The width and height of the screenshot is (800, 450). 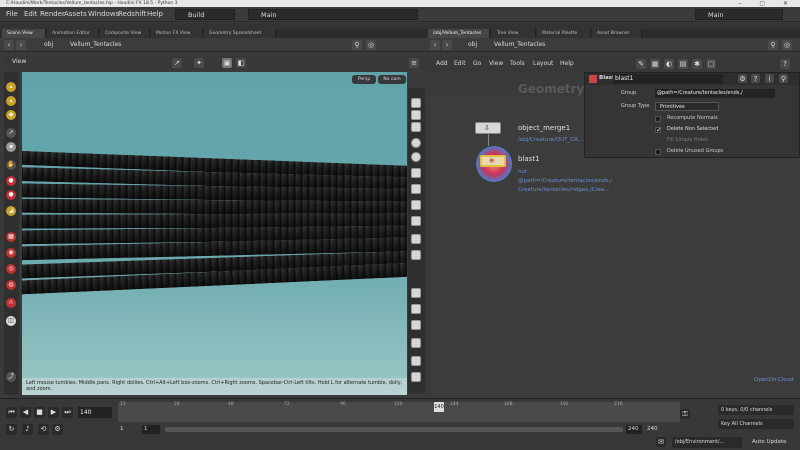 What do you see at coordinates (442, 63) in the screenshot?
I see `net-menu-add: Add` at bounding box center [442, 63].